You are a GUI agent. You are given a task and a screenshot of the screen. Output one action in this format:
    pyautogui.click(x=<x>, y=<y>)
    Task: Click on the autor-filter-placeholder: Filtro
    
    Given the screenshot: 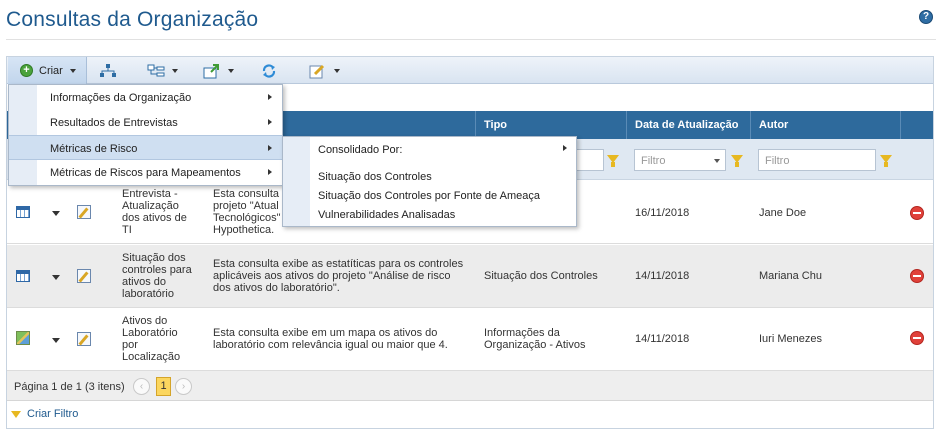 What is the action you would take?
    pyautogui.click(x=777, y=161)
    